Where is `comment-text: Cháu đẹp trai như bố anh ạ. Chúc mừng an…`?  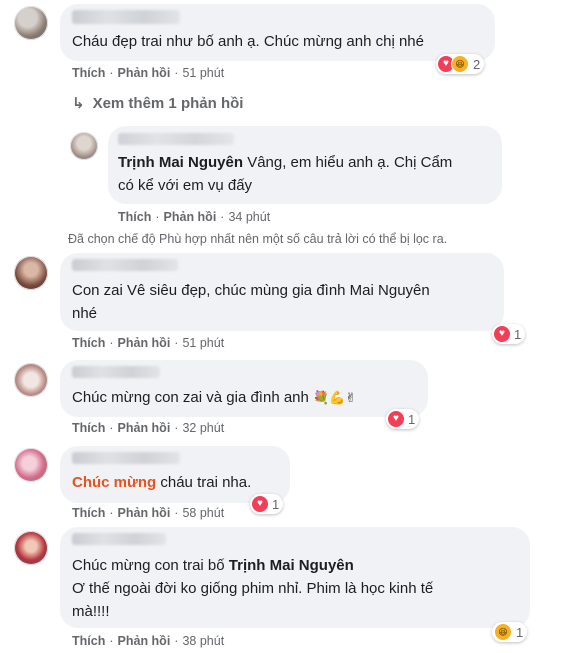 comment-text: Cháu đẹp trai như bố anh ạ. Chúc mừng an… is located at coordinates (248, 41).